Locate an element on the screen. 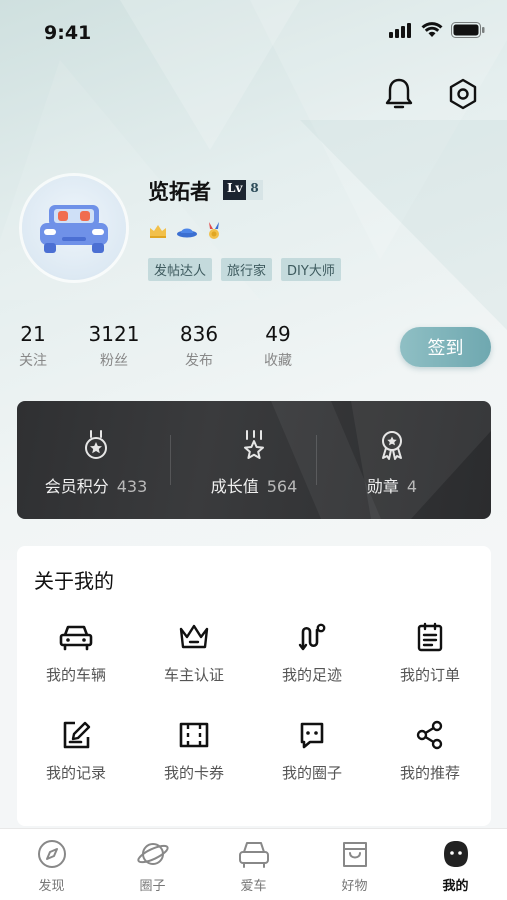 The width and height of the screenshot is (507, 900). member-growth: 成长值 564 is located at coordinates (254, 462).